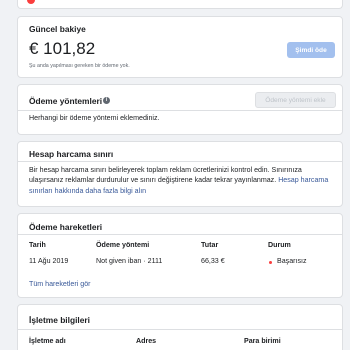  I want to click on column-header-status: Durum, so click(279, 245).